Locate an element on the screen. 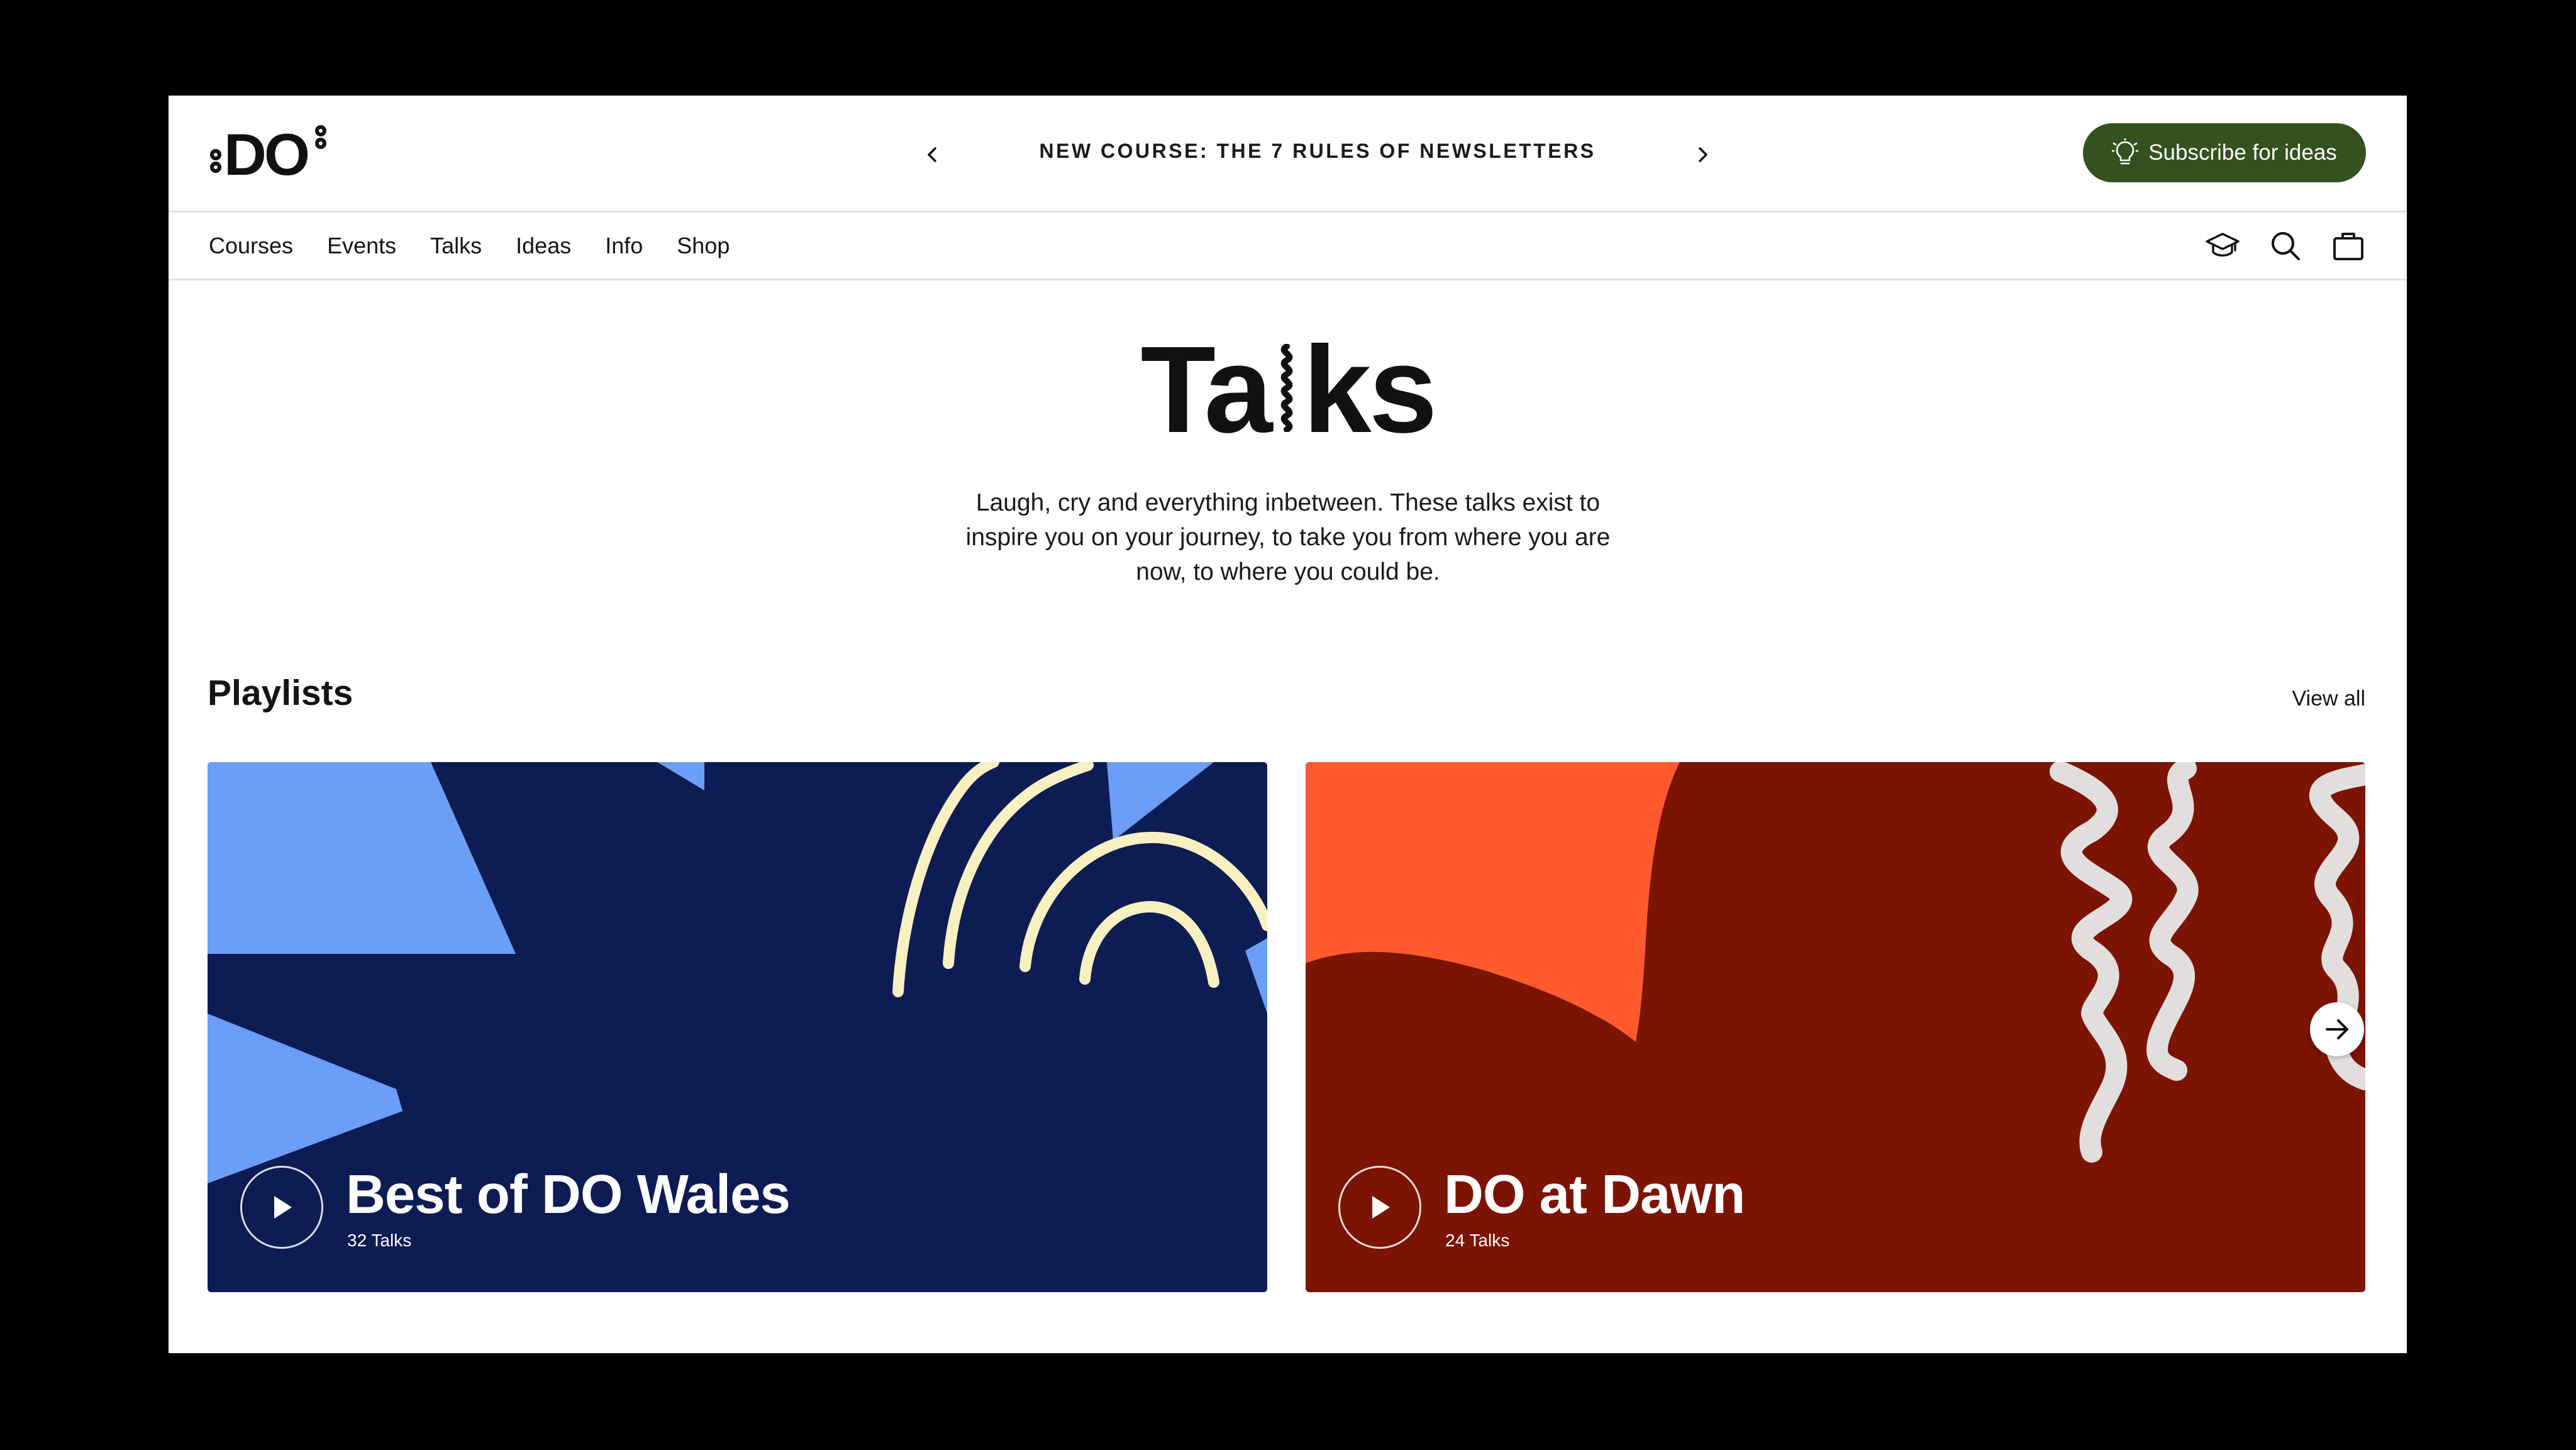 The width and height of the screenshot is (2576, 1450). subscribe-button: Subscribe for ideas is located at coordinates (2224, 152).